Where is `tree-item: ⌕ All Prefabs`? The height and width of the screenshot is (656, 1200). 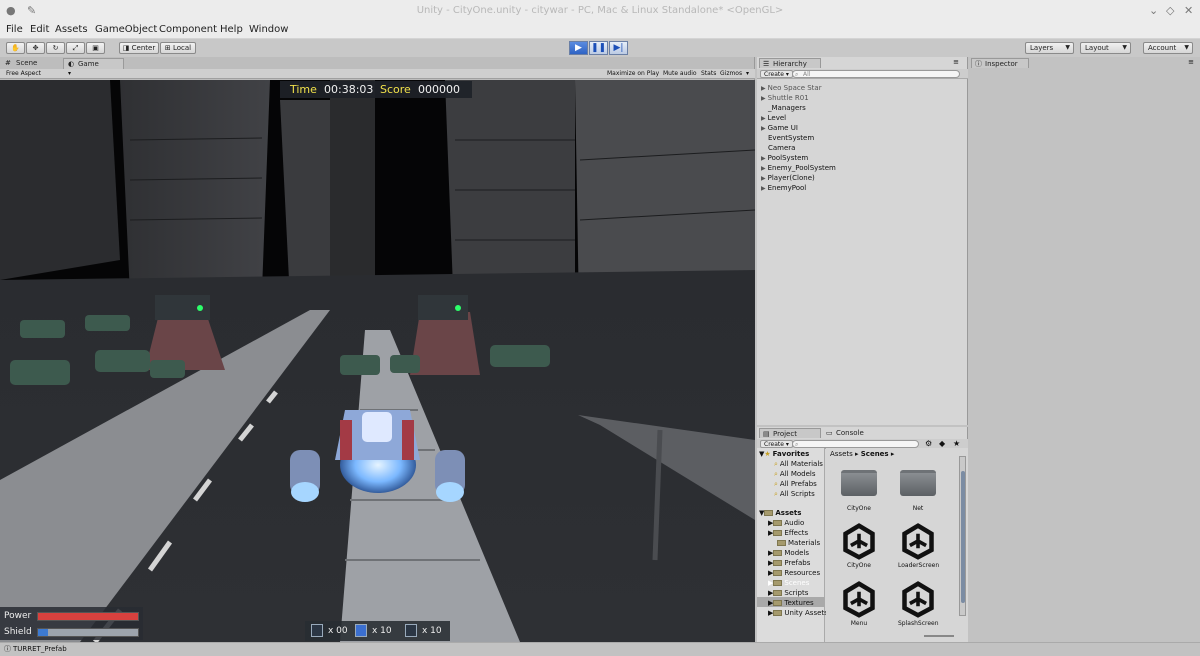 tree-item: ⌕ All Prefabs is located at coordinates (795, 484).